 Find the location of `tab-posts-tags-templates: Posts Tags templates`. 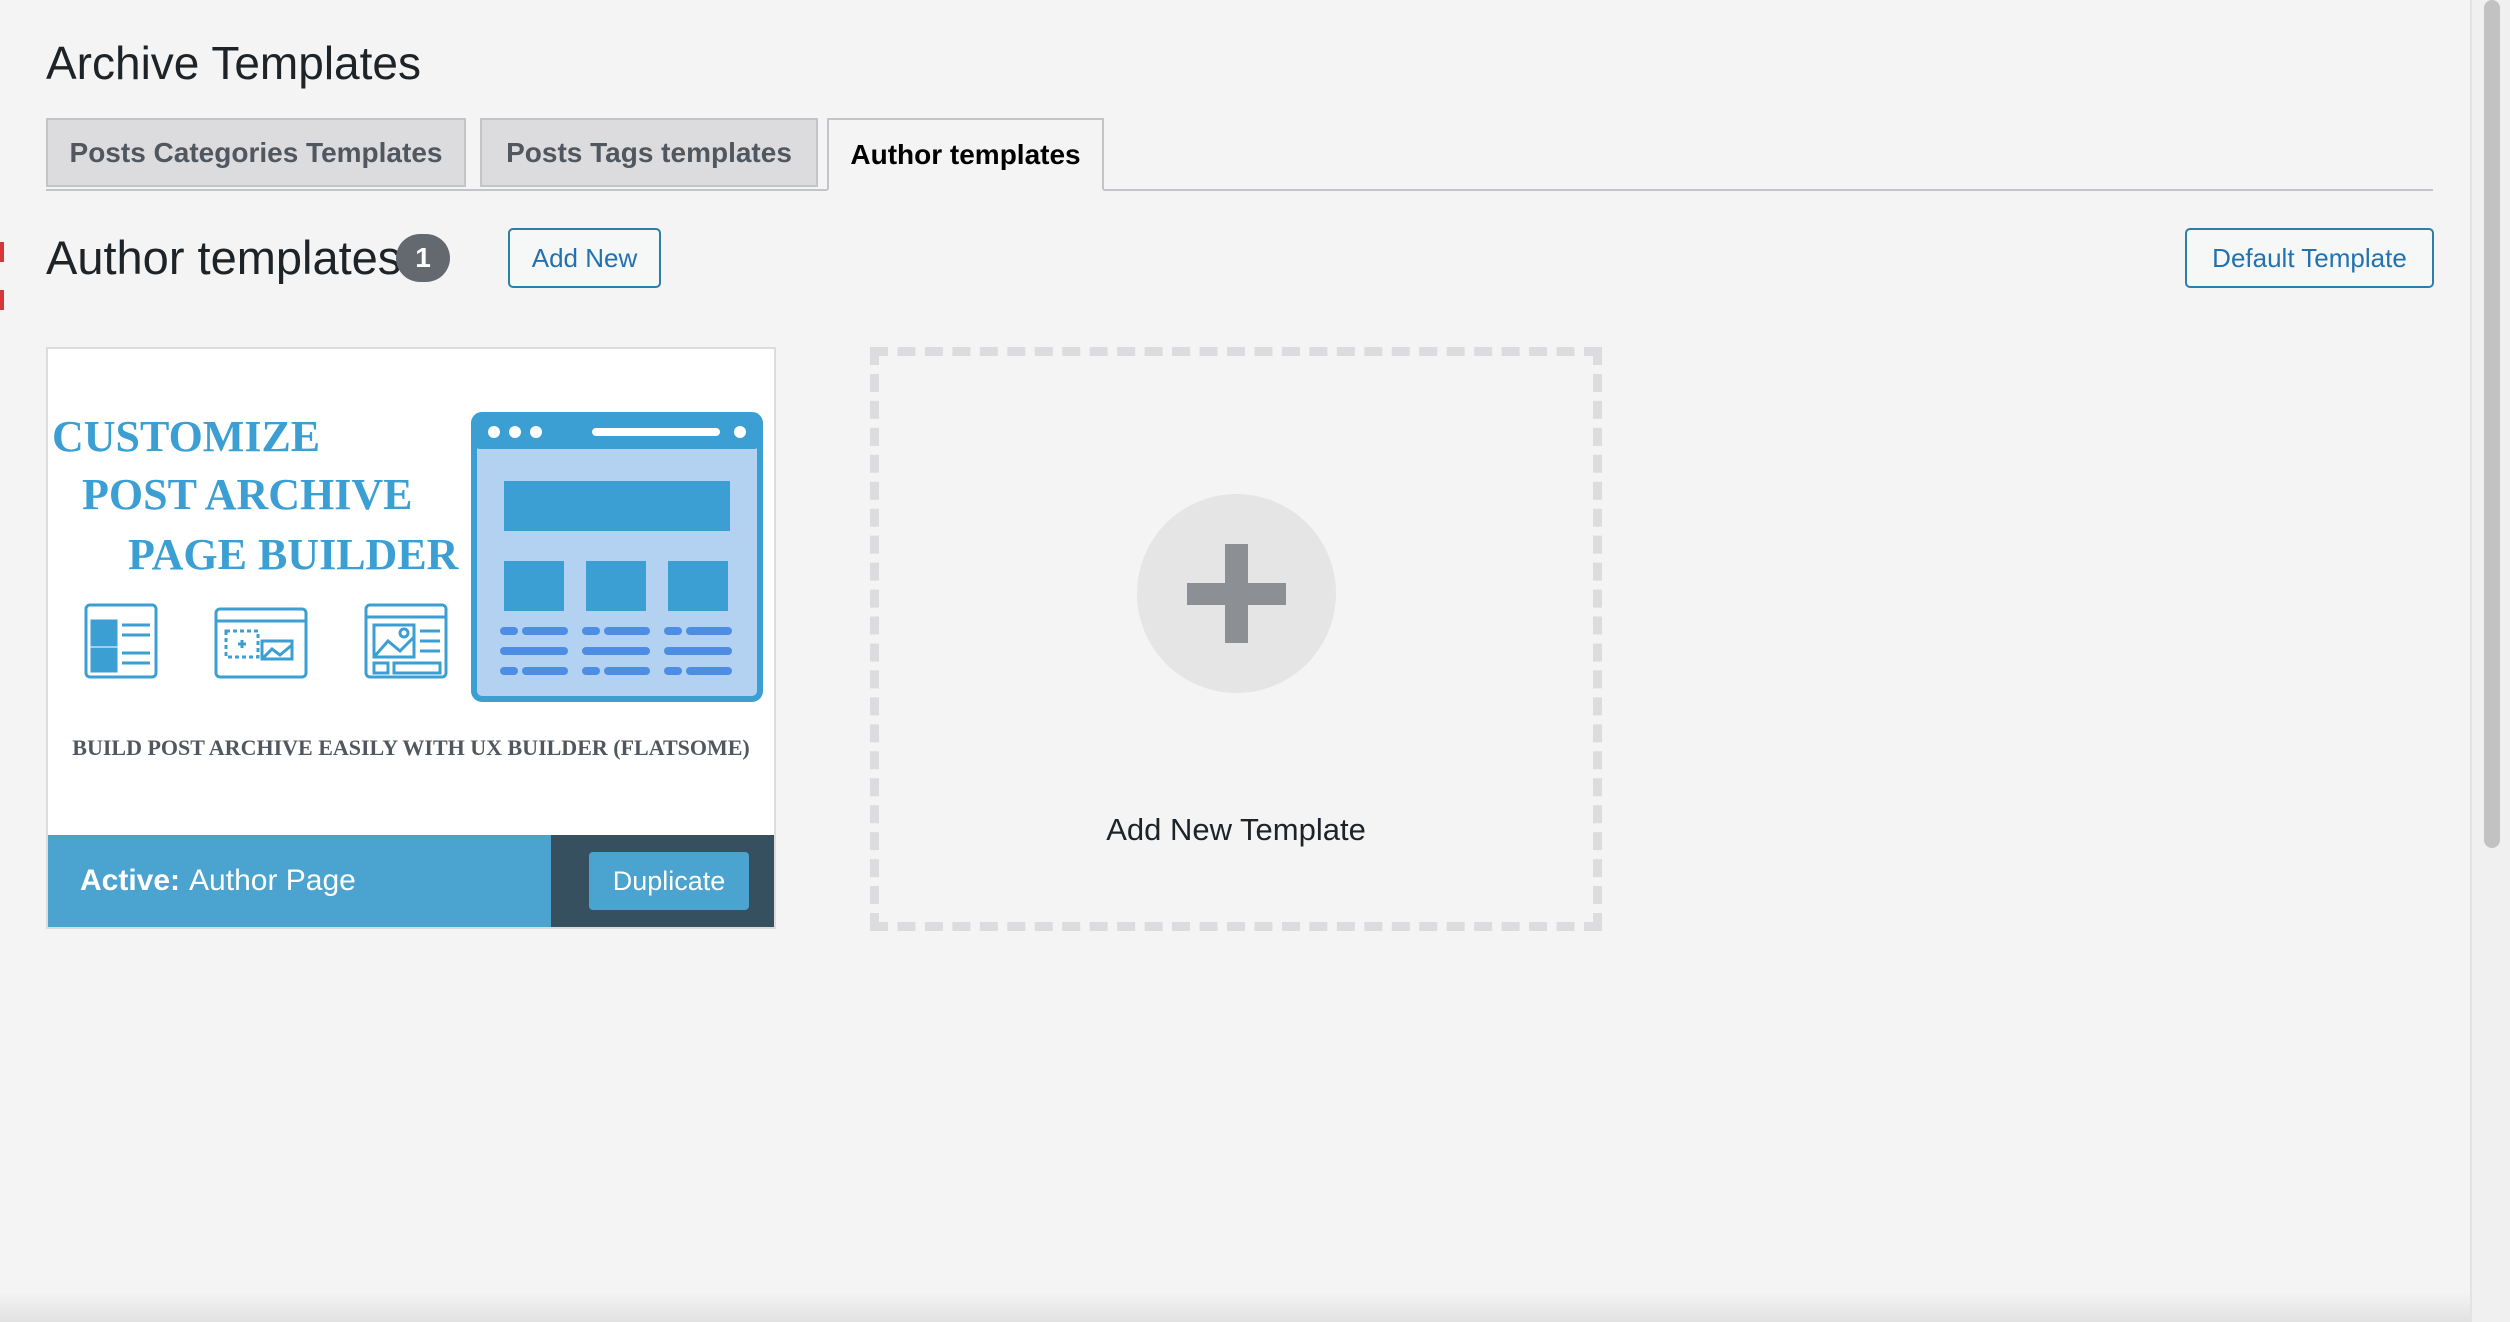

tab-posts-tags-templates: Posts Tags templates is located at coordinates (649, 152).